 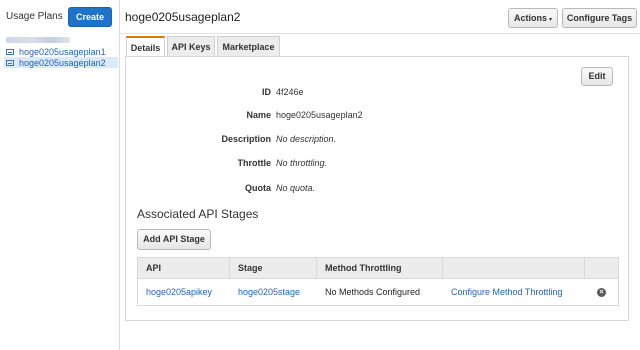 What do you see at coordinates (530, 18) in the screenshot?
I see `actions-label: Actions` at bounding box center [530, 18].